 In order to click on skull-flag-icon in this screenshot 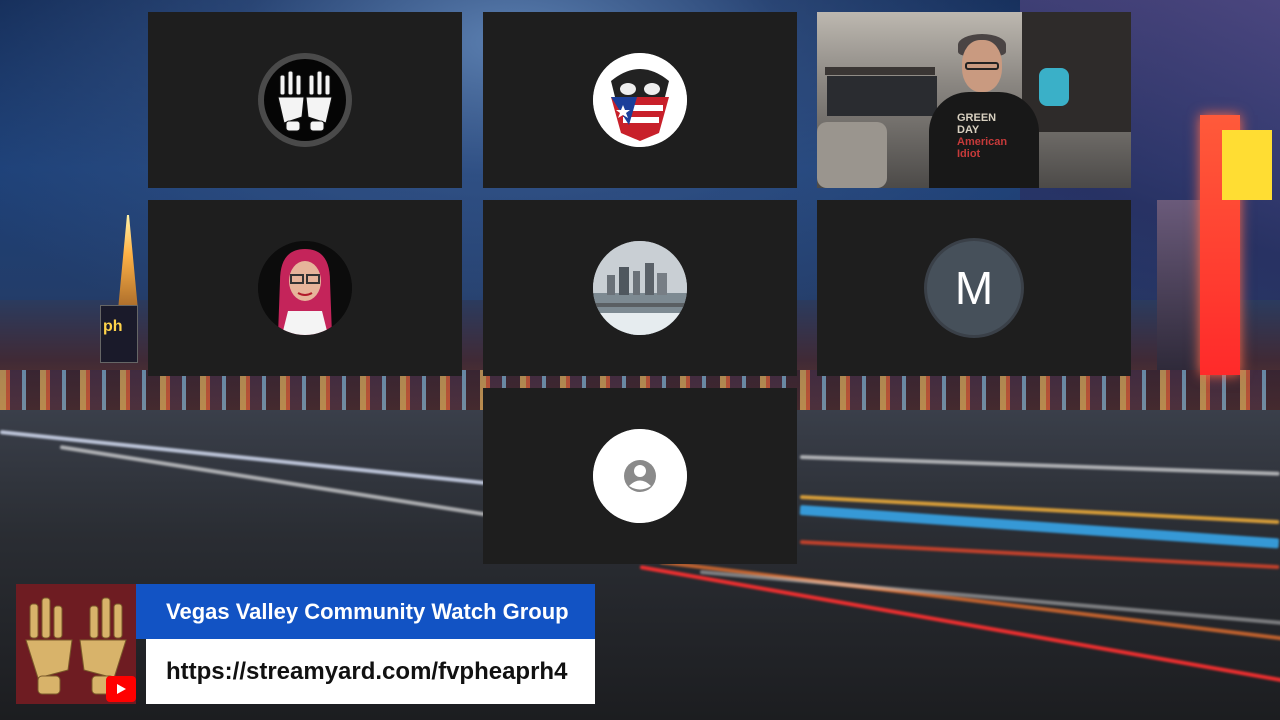, I will do `click(640, 100)`.